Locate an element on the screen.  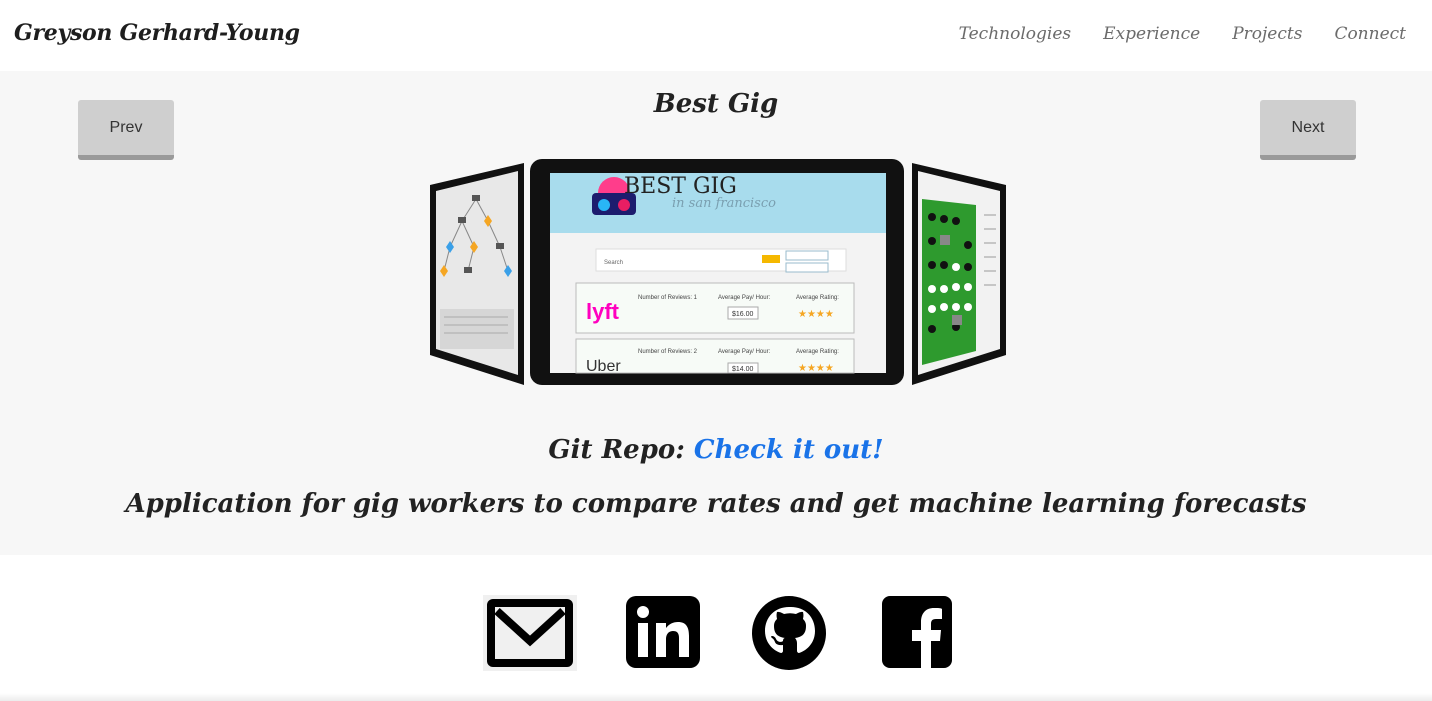
repo-link: Check it out! is located at coordinates (789, 450).